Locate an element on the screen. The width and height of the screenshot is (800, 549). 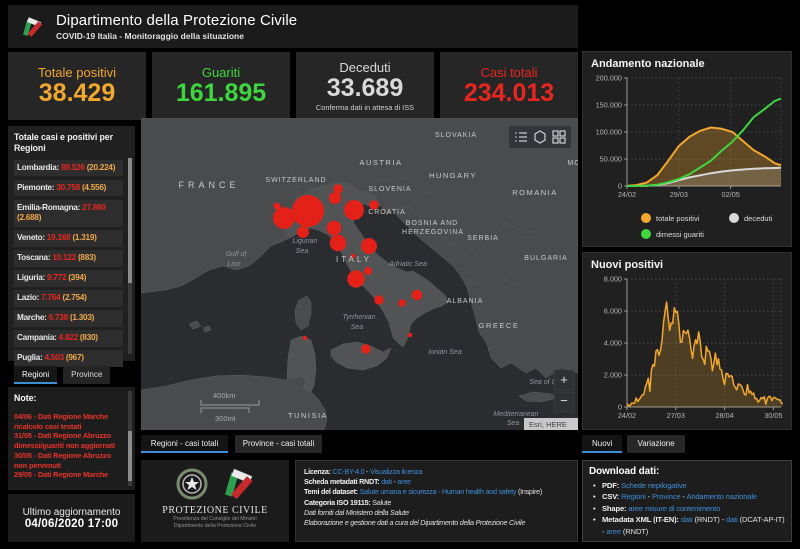
region-row: Campania: 4.822 (830) is located at coordinates (68, 338).